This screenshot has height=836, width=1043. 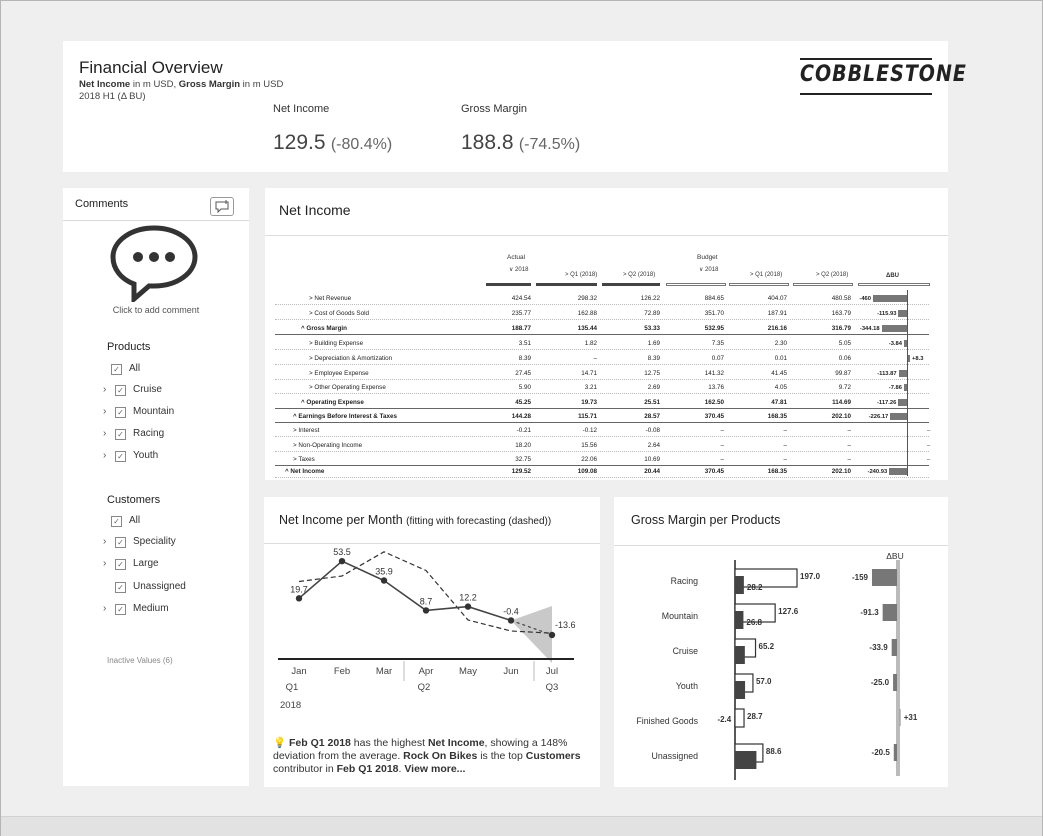 I want to click on table-cell: 109.08, so click(x=587, y=471).